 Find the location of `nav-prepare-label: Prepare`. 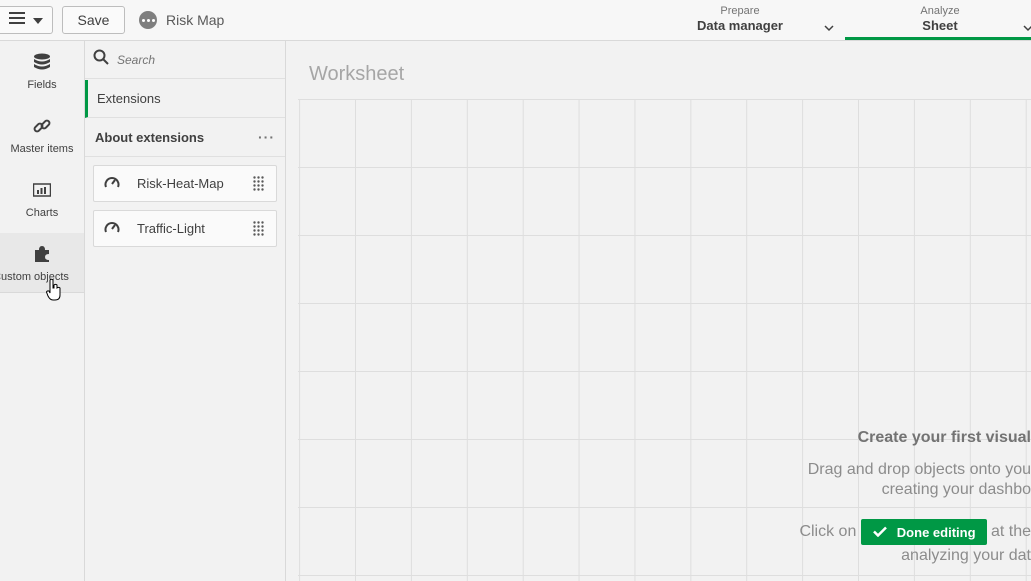

nav-prepare-label: Prepare is located at coordinates (740, 11).